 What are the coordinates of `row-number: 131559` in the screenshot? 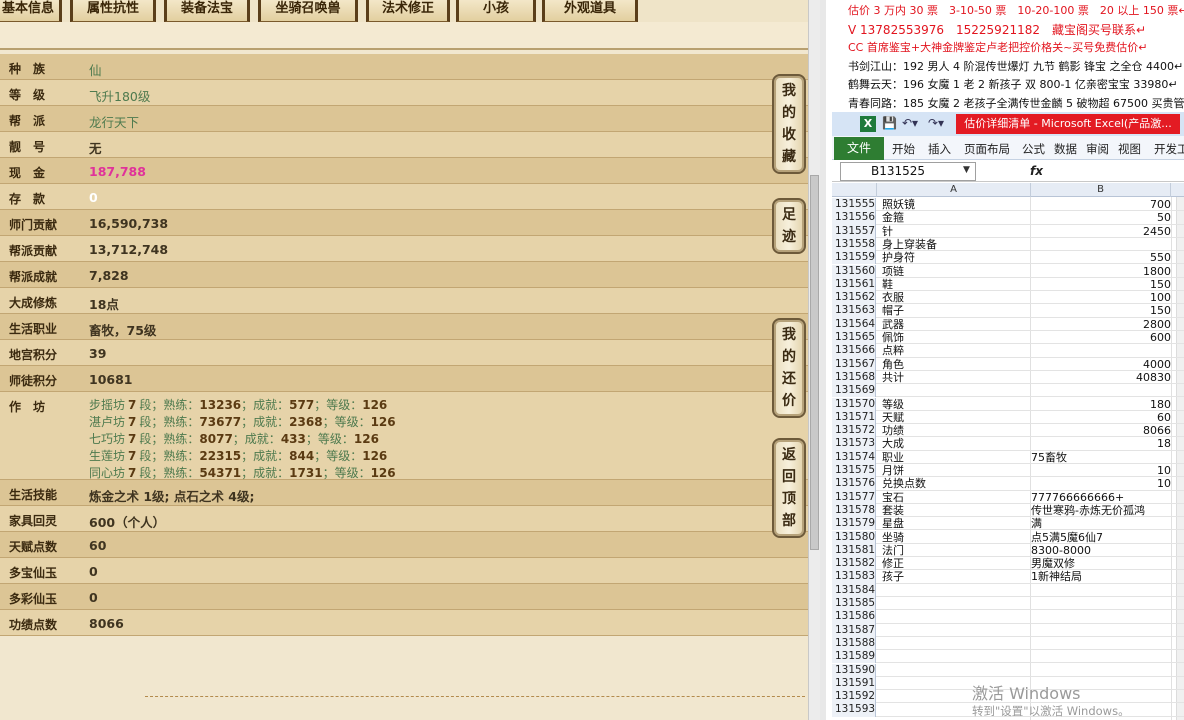 It's located at (854, 258).